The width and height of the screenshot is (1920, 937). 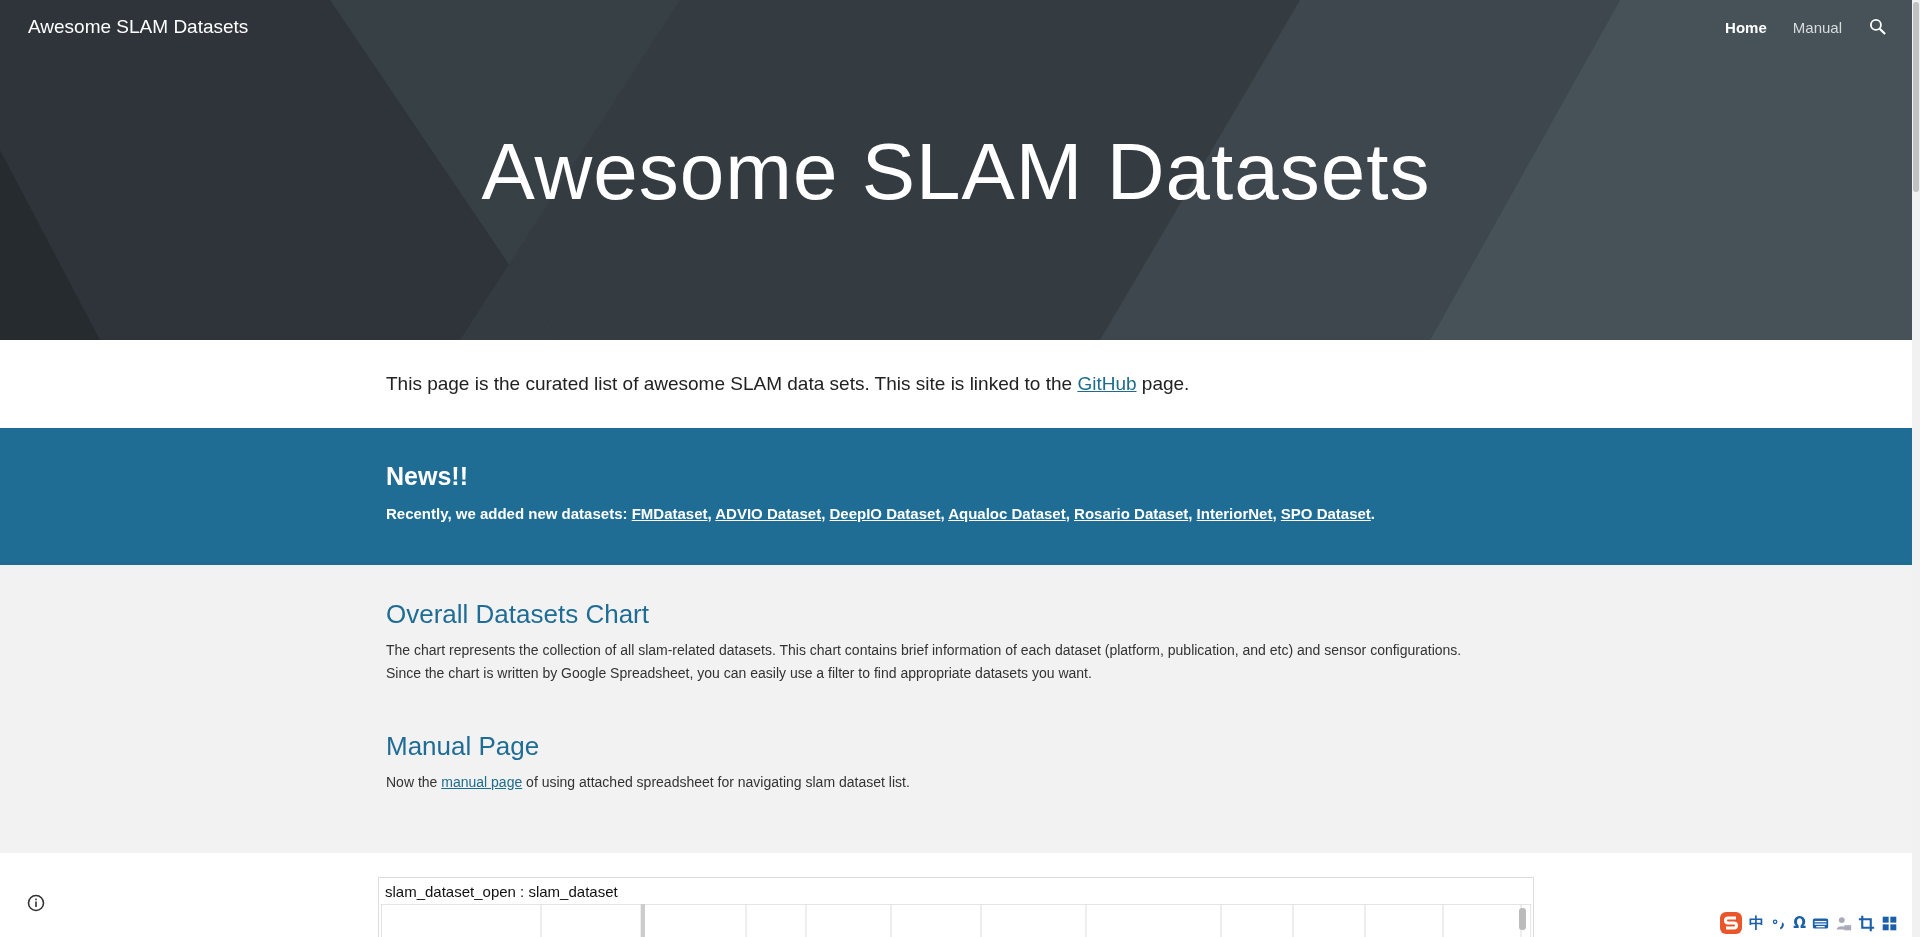 What do you see at coordinates (1234, 513) in the screenshot?
I see `dataset-link: InteriorNet` at bounding box center [1234, 513].